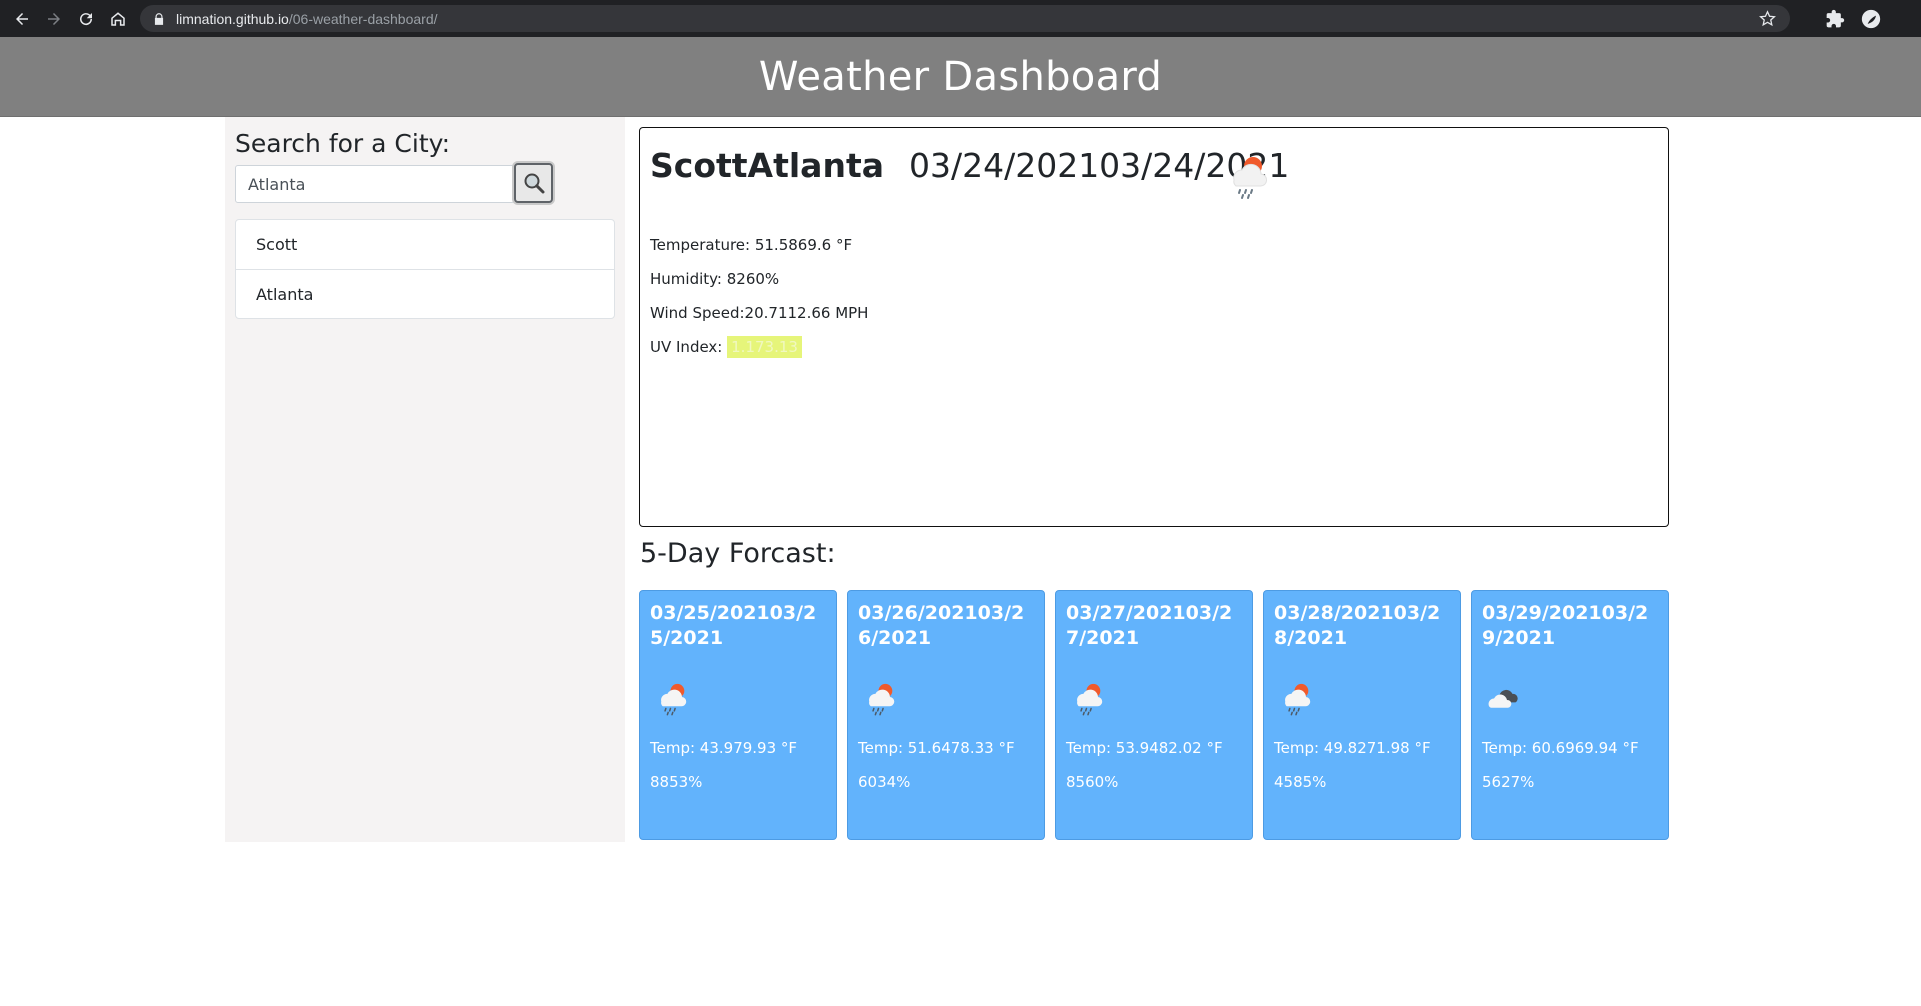  Describe the element at coordinates (715, 279) in the screenshot. I see `current-humidity: Humidity: 8260%` at that location.